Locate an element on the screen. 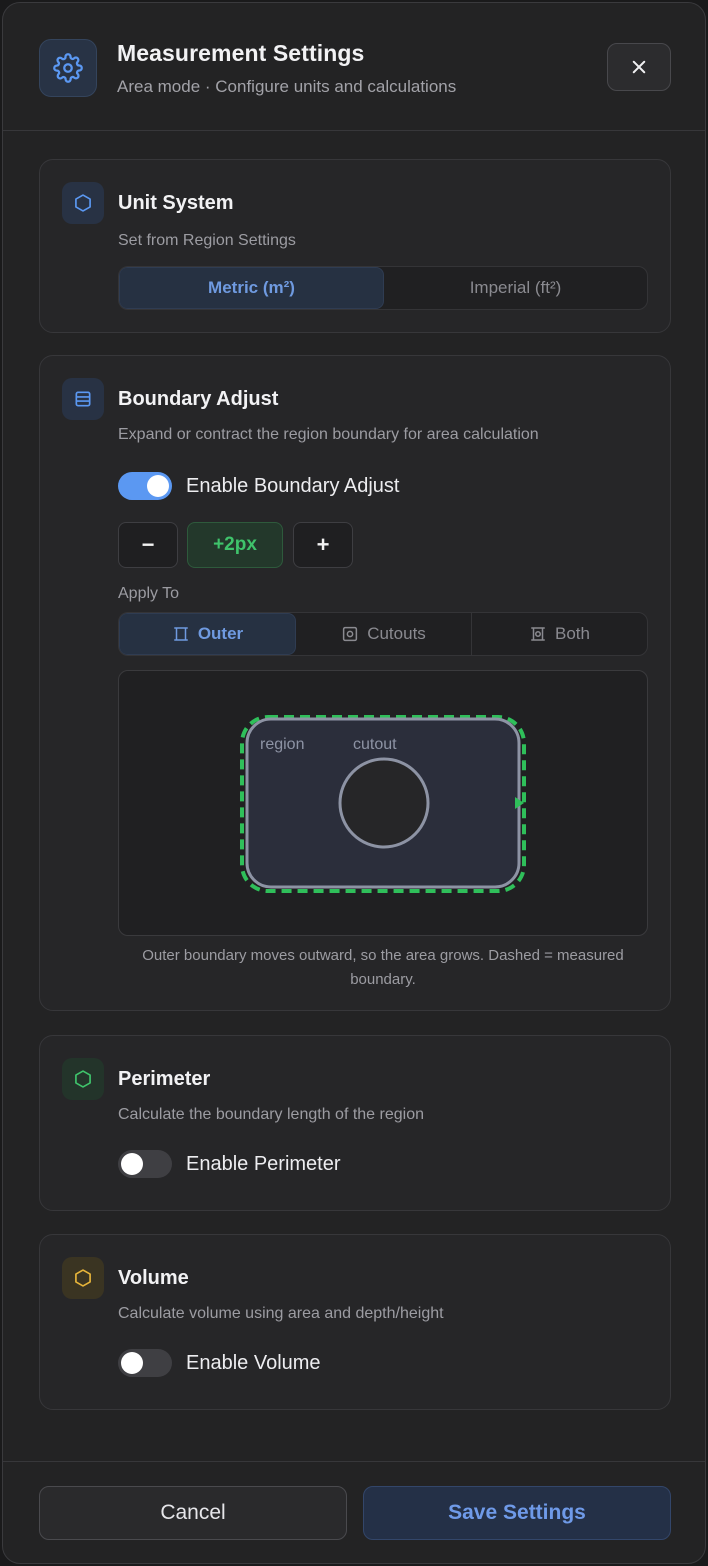 The height and width of the screenshot is (1566, 708). unit-system-title: Unit System is located at coordinates (176, 203).